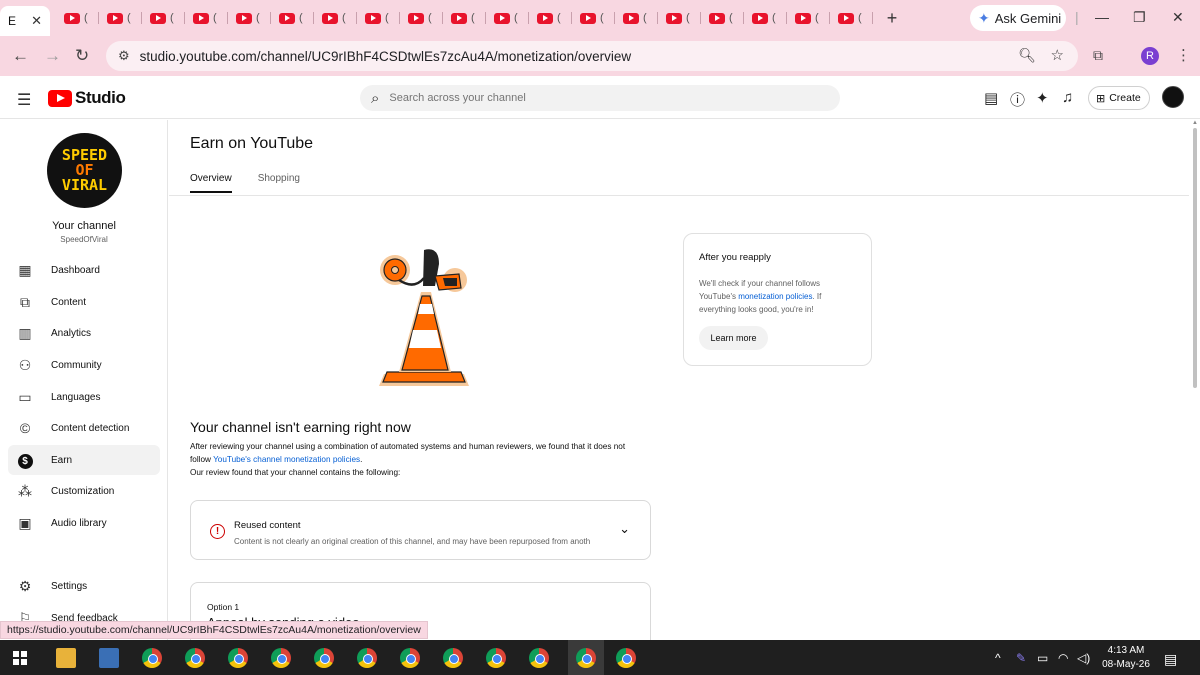 This screenshot has height=675, width=1200. I want to click on gear-icon: ⚙, so click(25, 585).